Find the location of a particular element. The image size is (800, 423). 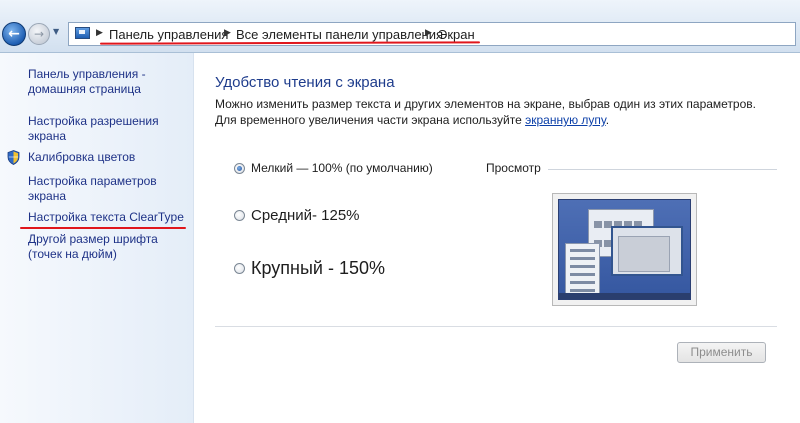

breadcrumb-item-display: Экран is located at coordinates (456, 34).